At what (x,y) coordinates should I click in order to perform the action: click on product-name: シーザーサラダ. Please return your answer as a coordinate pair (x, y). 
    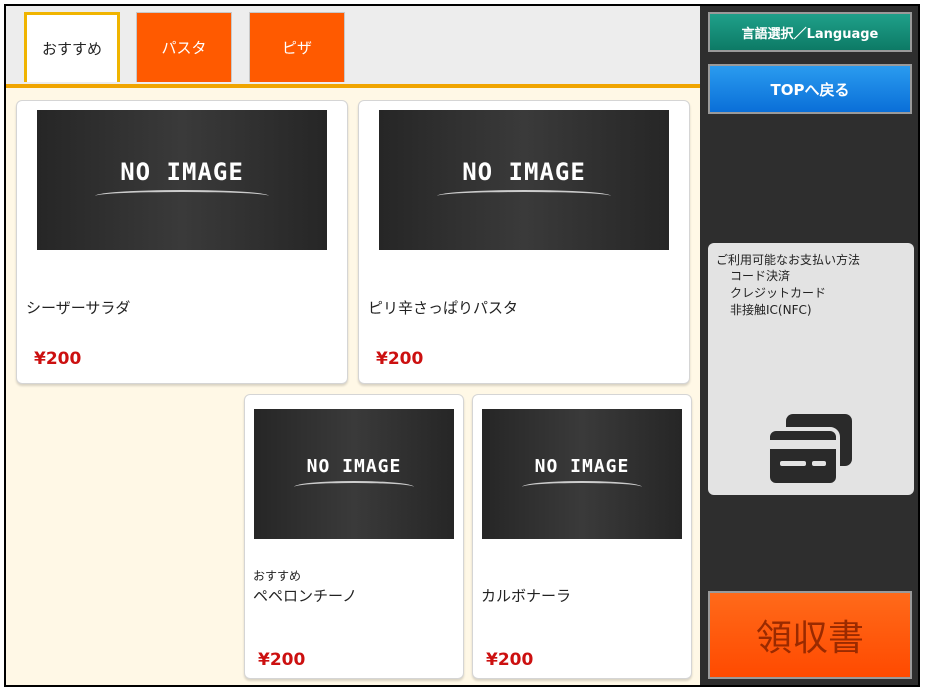
    Looking at the image, I should click on (78, 308).